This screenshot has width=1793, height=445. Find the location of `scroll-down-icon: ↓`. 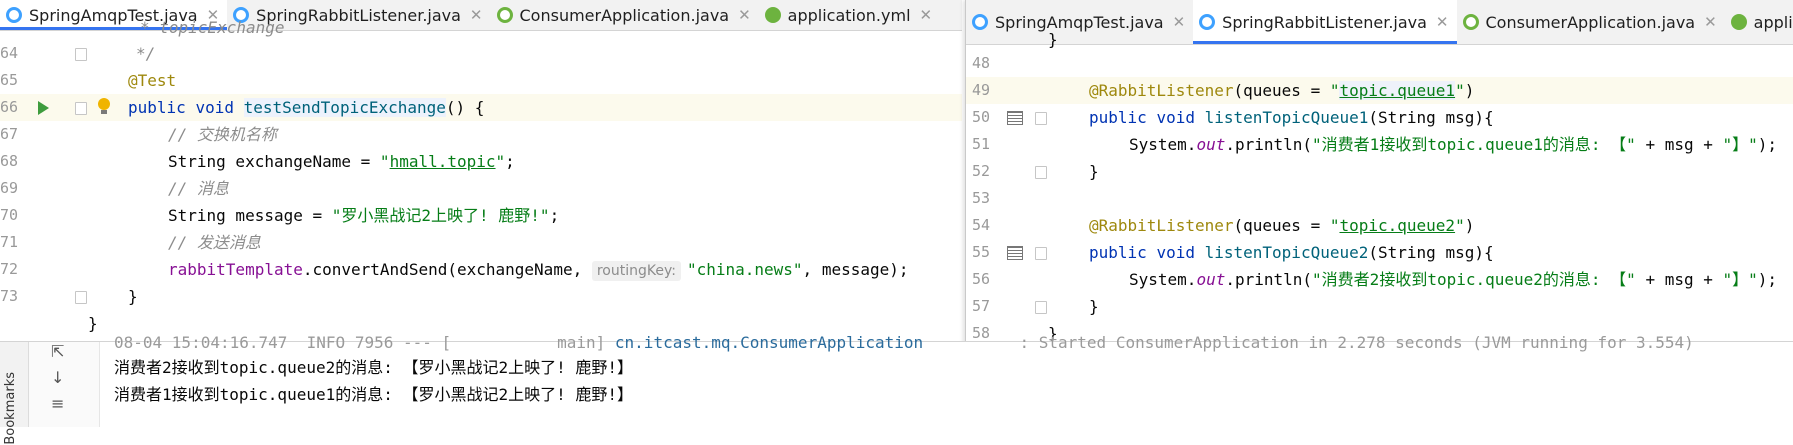

scroll-down-icon: ↓ is located at coordinates (57, 377).